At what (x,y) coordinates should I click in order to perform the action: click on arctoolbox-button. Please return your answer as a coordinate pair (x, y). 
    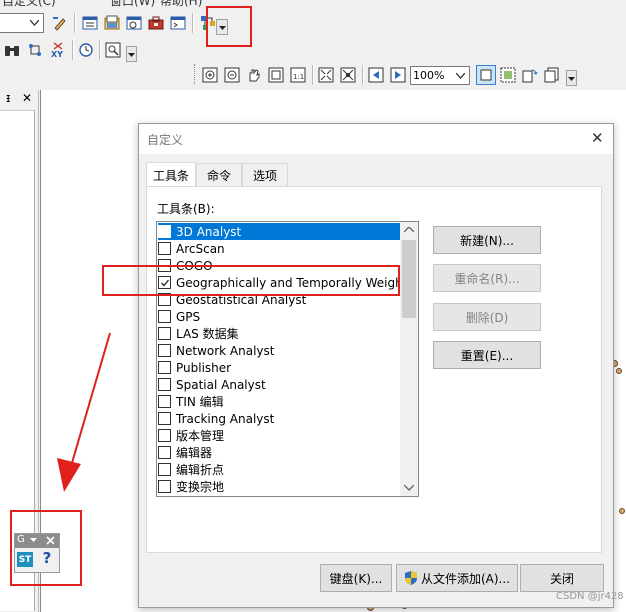
    Looking at the image, I should click on (156, 23).